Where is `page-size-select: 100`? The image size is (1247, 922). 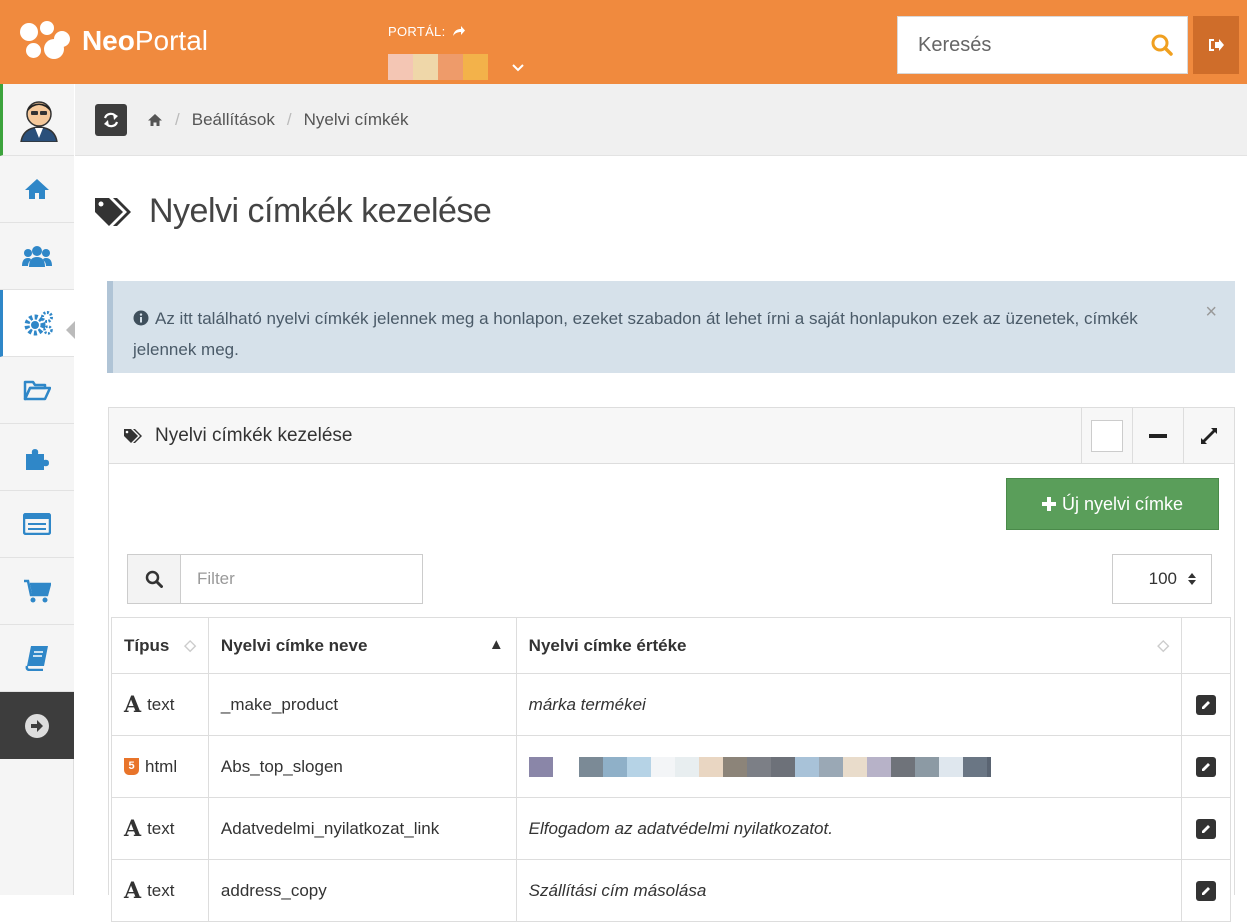
page-size-select: 100 is located at coordinates (1162, 579).